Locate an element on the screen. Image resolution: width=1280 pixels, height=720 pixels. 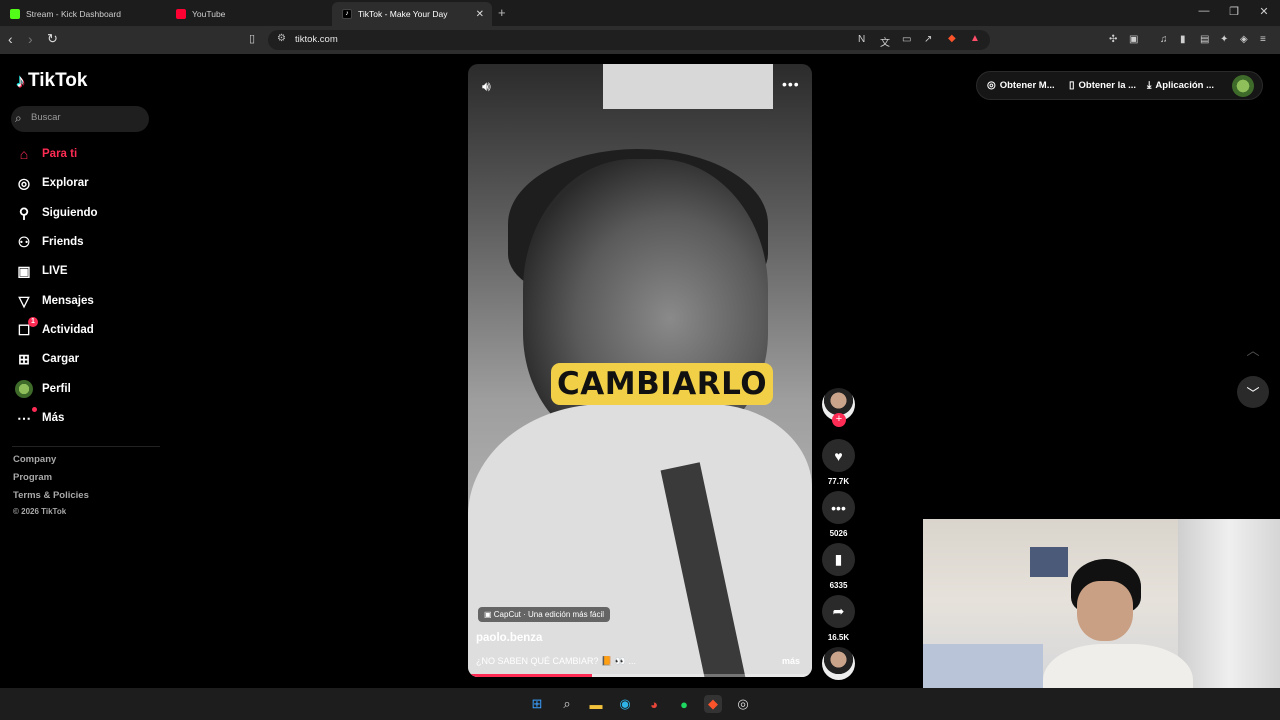
obs-icon: ◎ is located at coordinates (743, 704).